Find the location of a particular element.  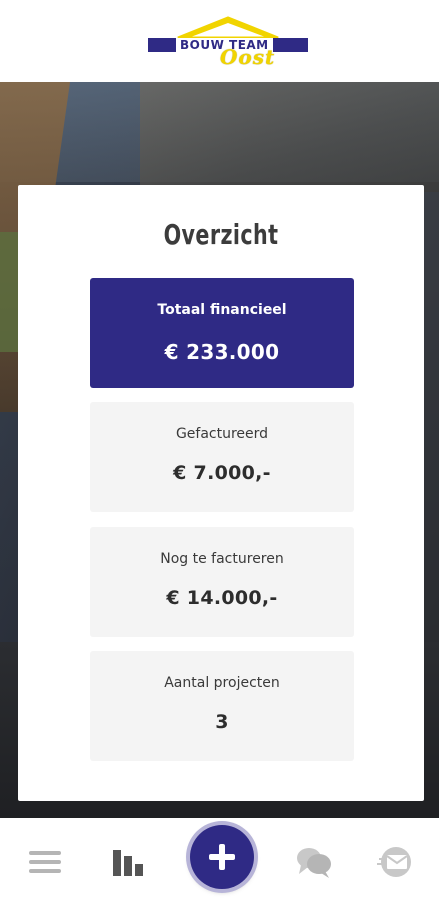

chat-button is located at coordinates (314, 862).